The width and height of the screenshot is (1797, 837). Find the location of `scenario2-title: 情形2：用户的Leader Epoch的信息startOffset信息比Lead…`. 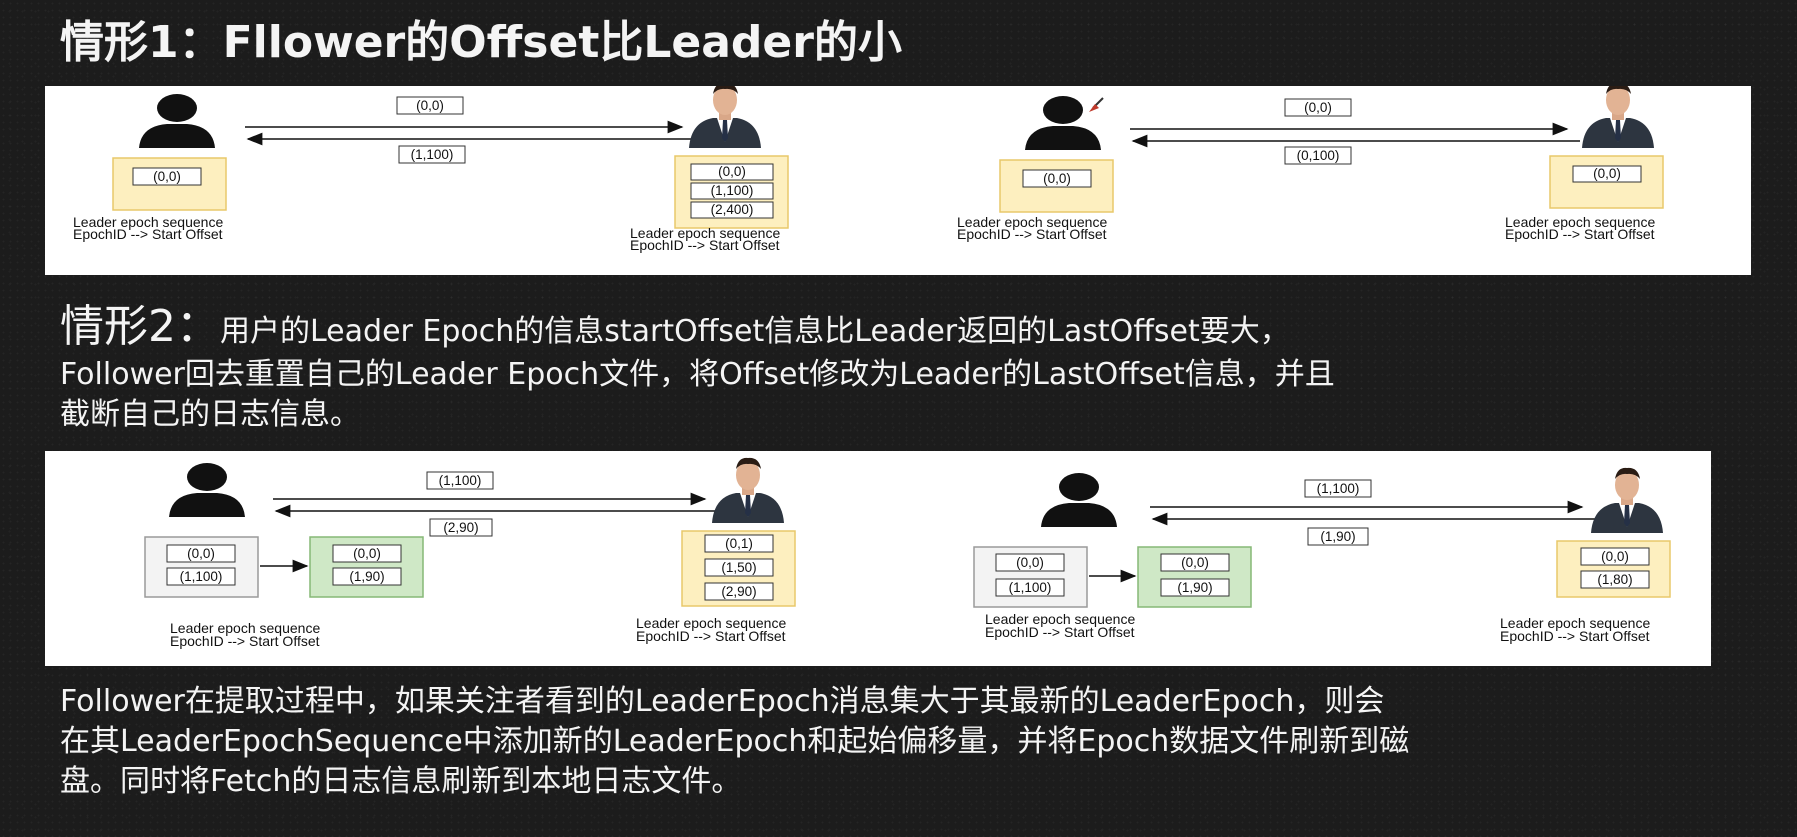

scenario2-title: 情形2：用户的Leader Epoch的信息startOffset信息比Lead… is located at coordinates (675, 329).